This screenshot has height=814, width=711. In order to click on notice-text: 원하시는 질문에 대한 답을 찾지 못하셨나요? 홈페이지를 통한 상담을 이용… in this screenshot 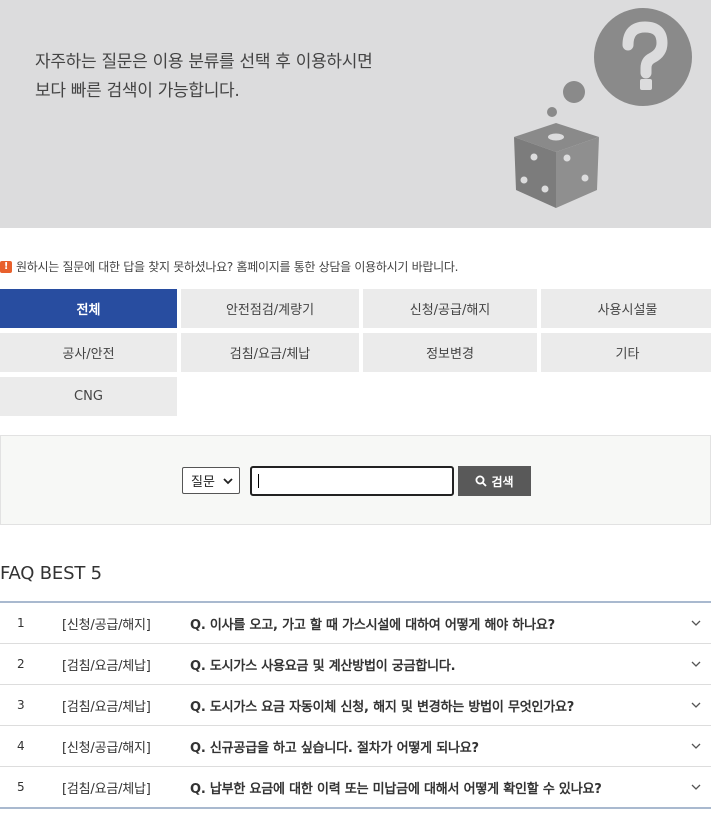, I will do `click(237, 267)`.